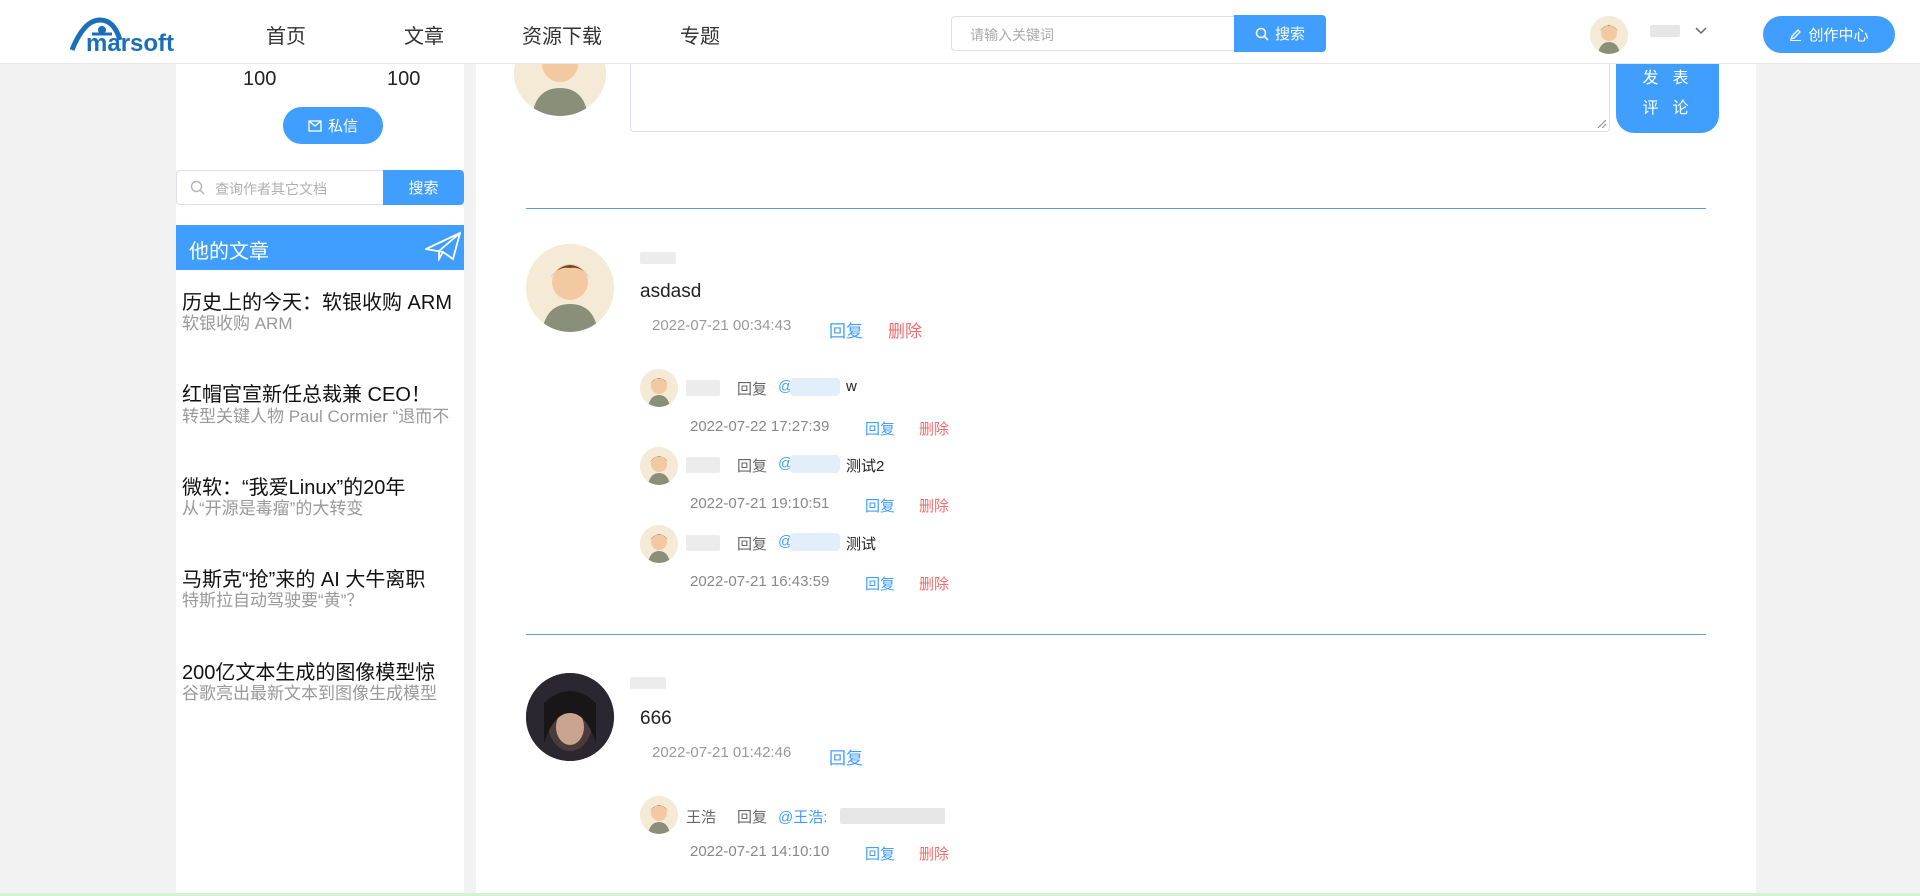 The height and width of the screenshot is (896, 1920). What do you see at coordinates (1093, 33) in the screenshot?
I see `header-search-input: 请输入关键词` at bounding box center [1093, 33].